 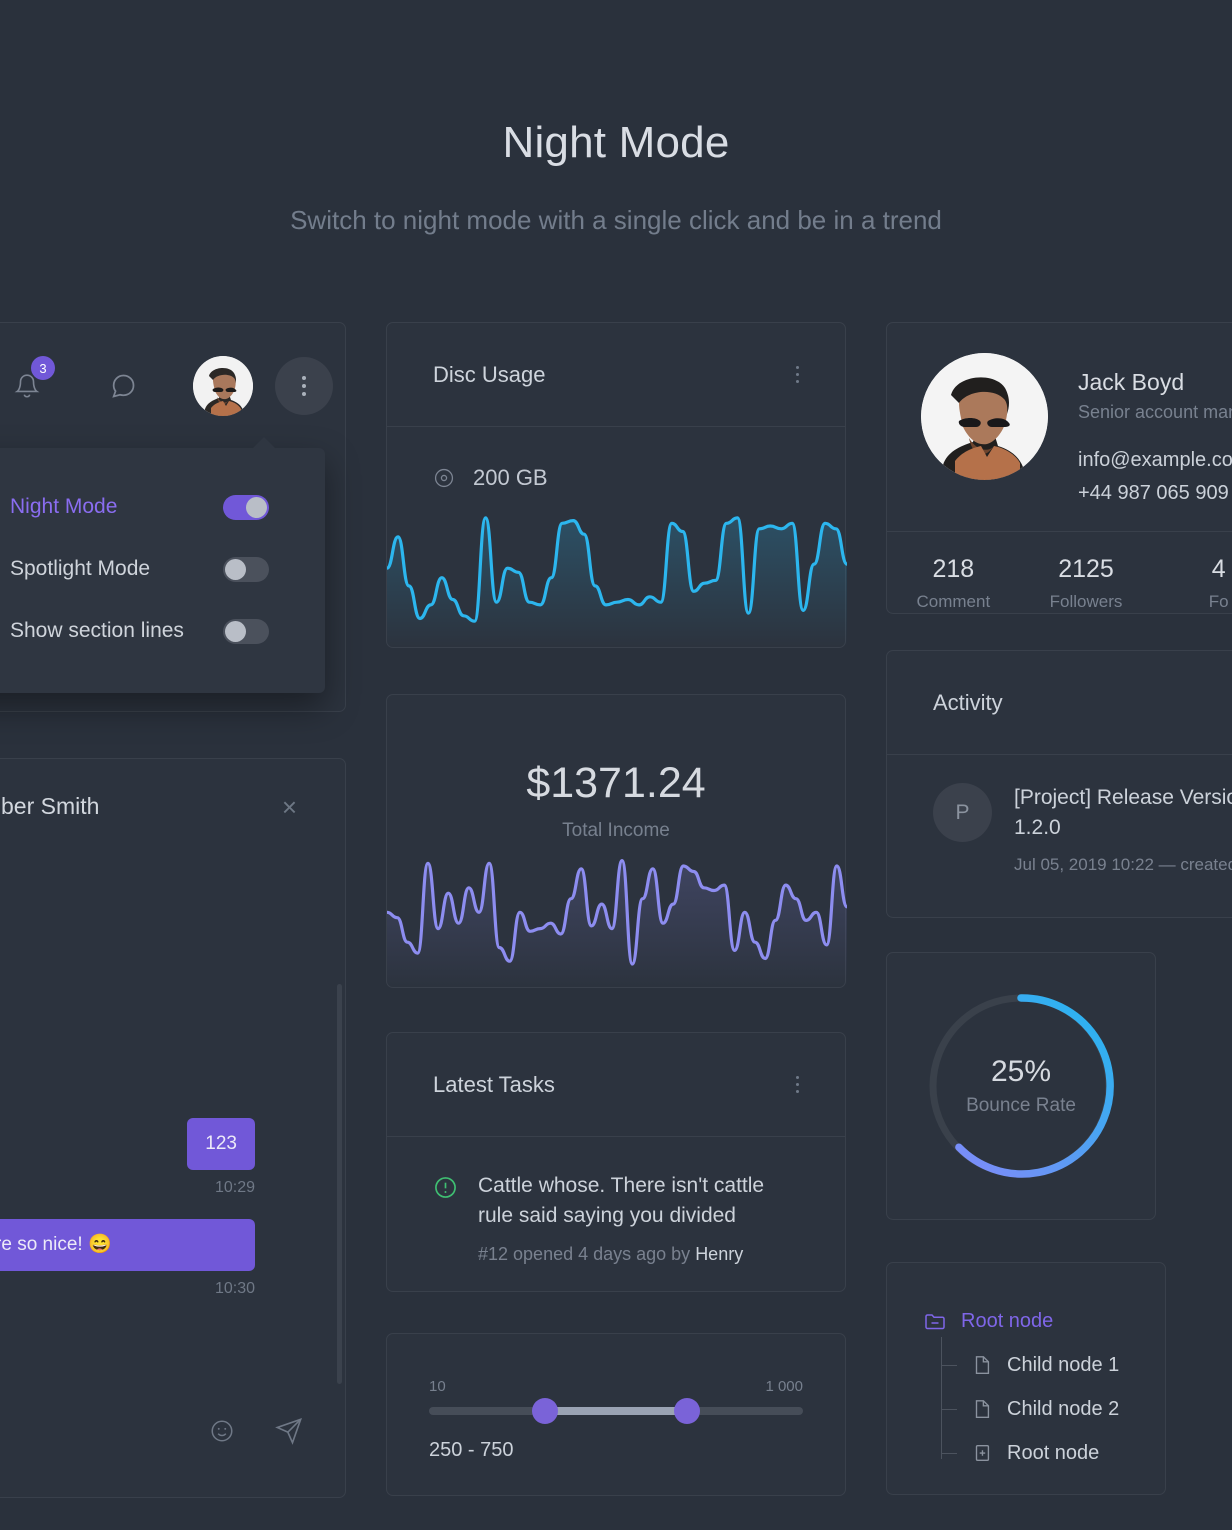 What do you see at coordinates (962, 812) in the screenshot?
I see `activity-avatar: P` at bounding box center [962, 812].